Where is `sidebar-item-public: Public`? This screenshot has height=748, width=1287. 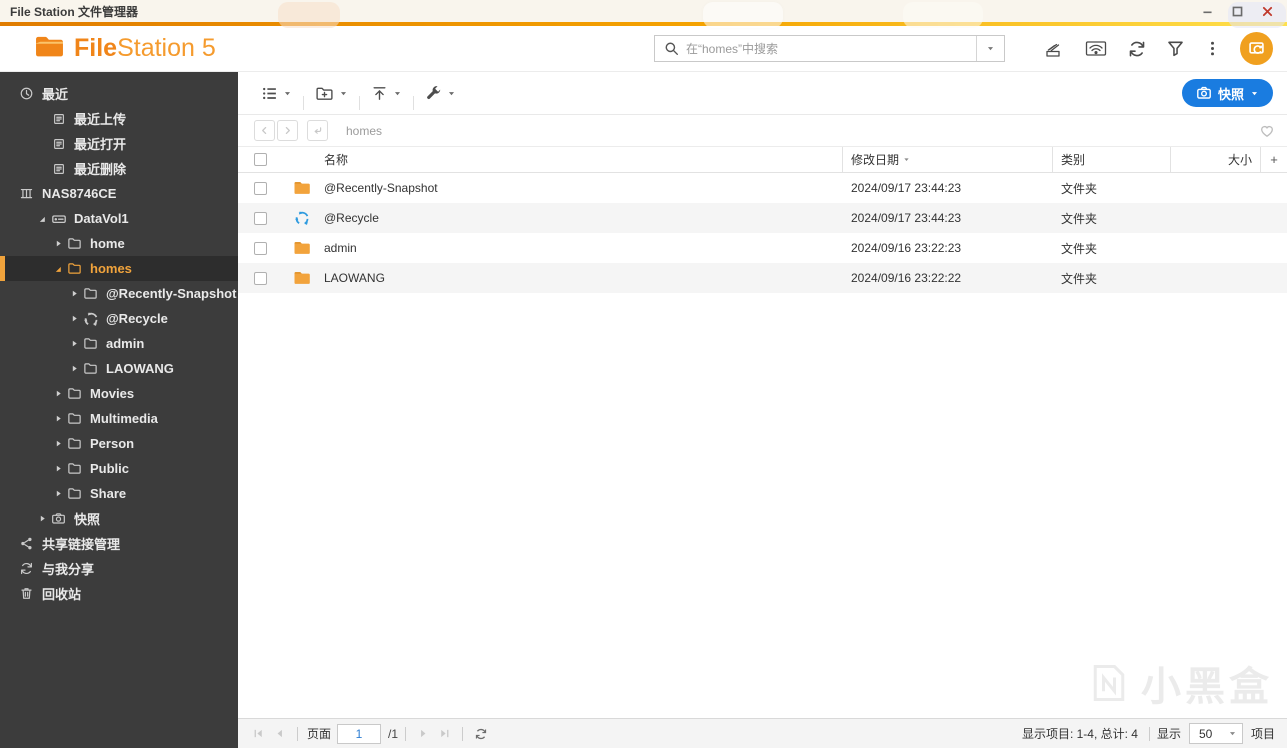
sidebar-item-public: Public is located at coordinates (119, 468).